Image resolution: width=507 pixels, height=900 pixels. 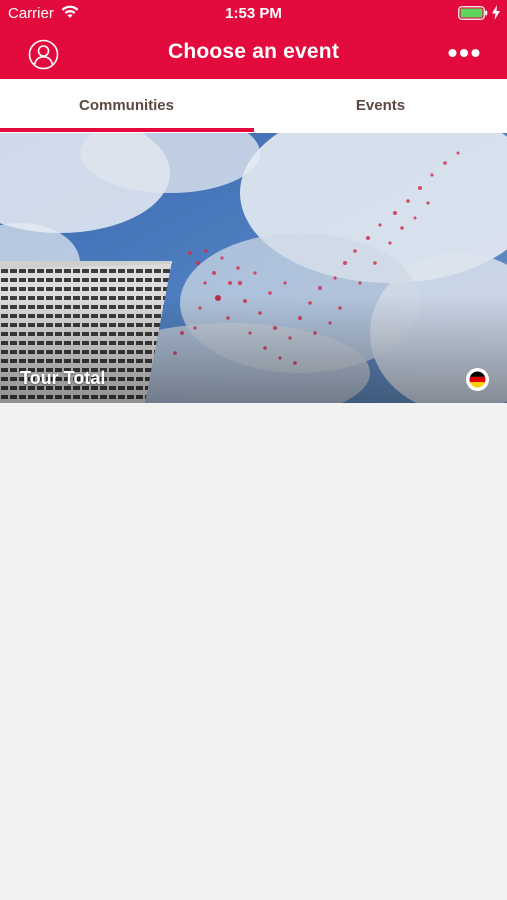 I want to click on tab-selected-indicator, so click(x=127, y=130).